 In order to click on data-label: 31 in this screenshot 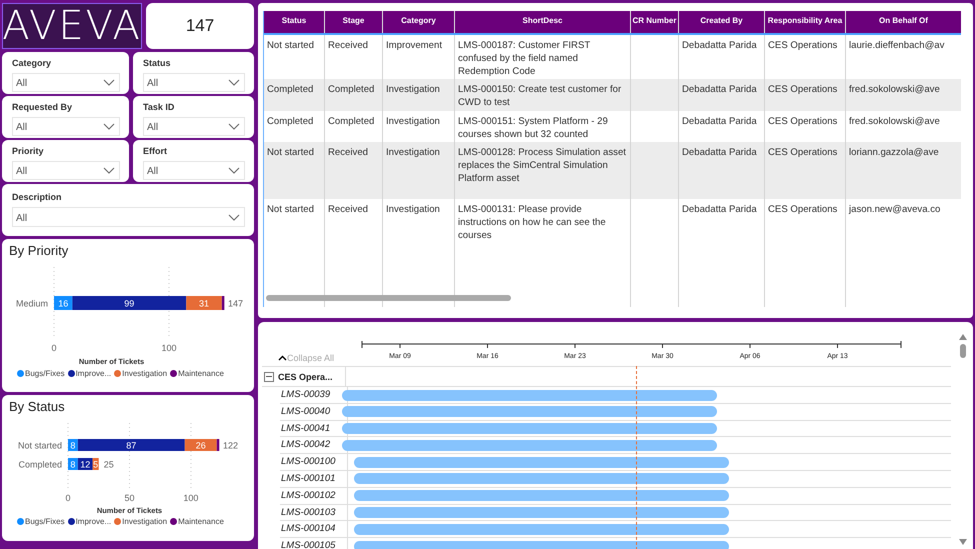, I will do `click(204, 303)`.